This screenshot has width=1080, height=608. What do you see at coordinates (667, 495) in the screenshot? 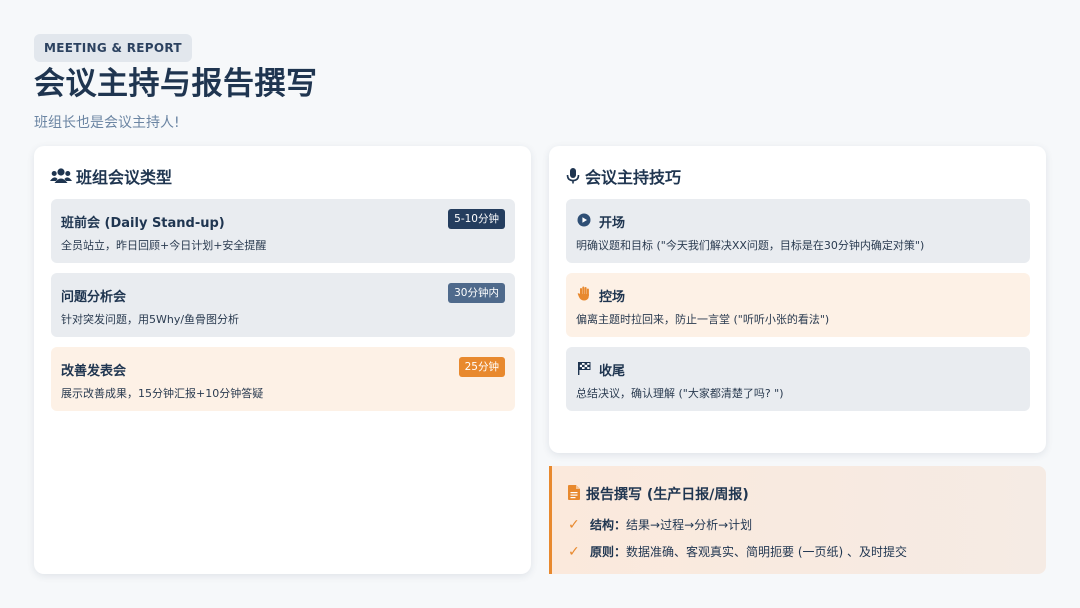
I see `report-heading-text: 报告撰写 (生产日报/周报)` at bounding box center [667, 495].